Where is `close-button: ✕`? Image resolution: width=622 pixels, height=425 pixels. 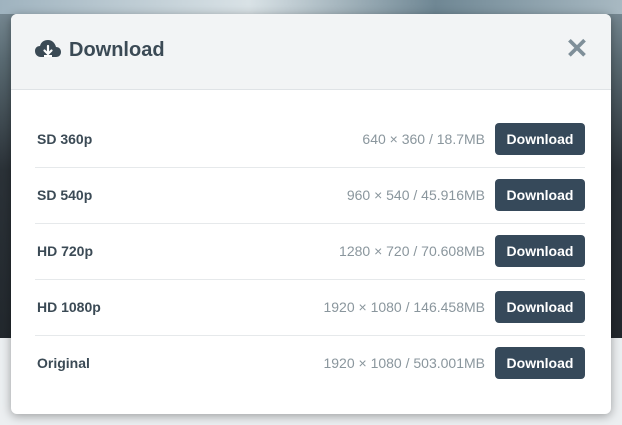
close-button: ✕ is located at coordinates (577, 49).